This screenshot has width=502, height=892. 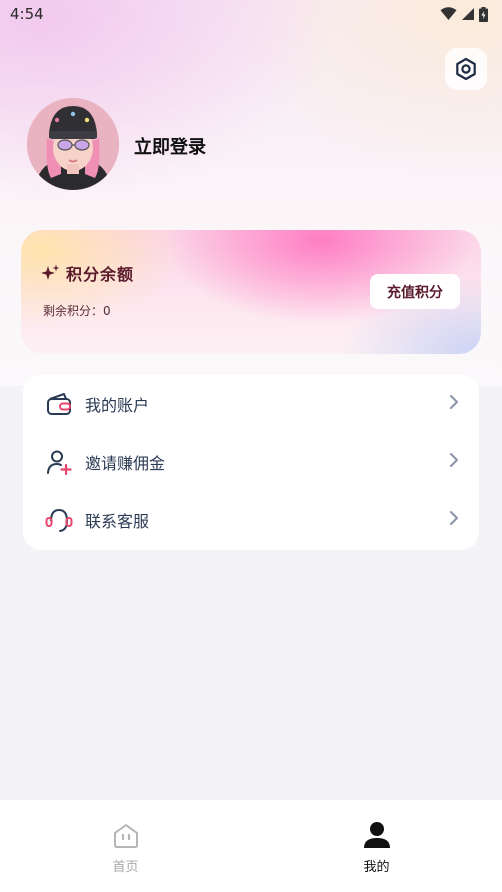 I want to click on points-balance-card: 积分余额 剩余积分：0 充值积分, so click(x=251, y=292).